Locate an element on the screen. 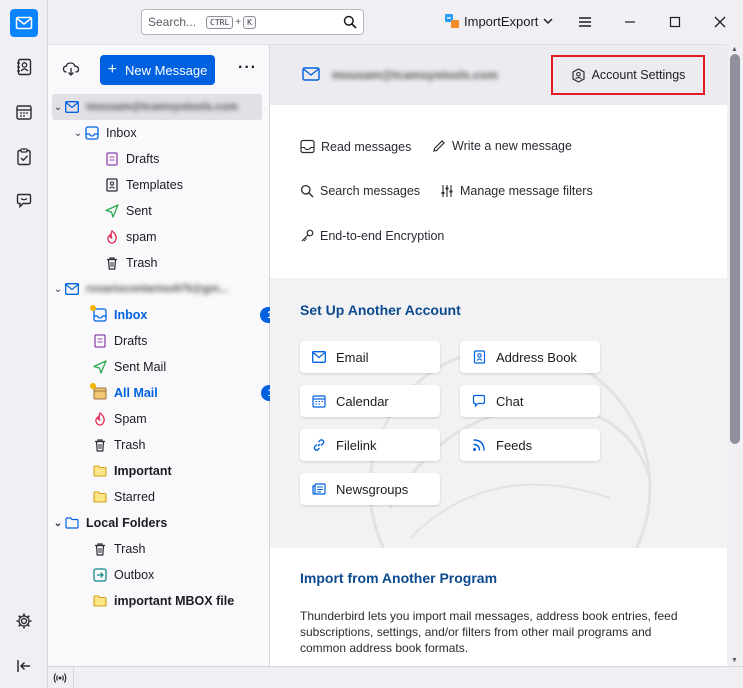 This screenshot has height=688, width=743. folder-label: Important is located at coordinates (143, 471).